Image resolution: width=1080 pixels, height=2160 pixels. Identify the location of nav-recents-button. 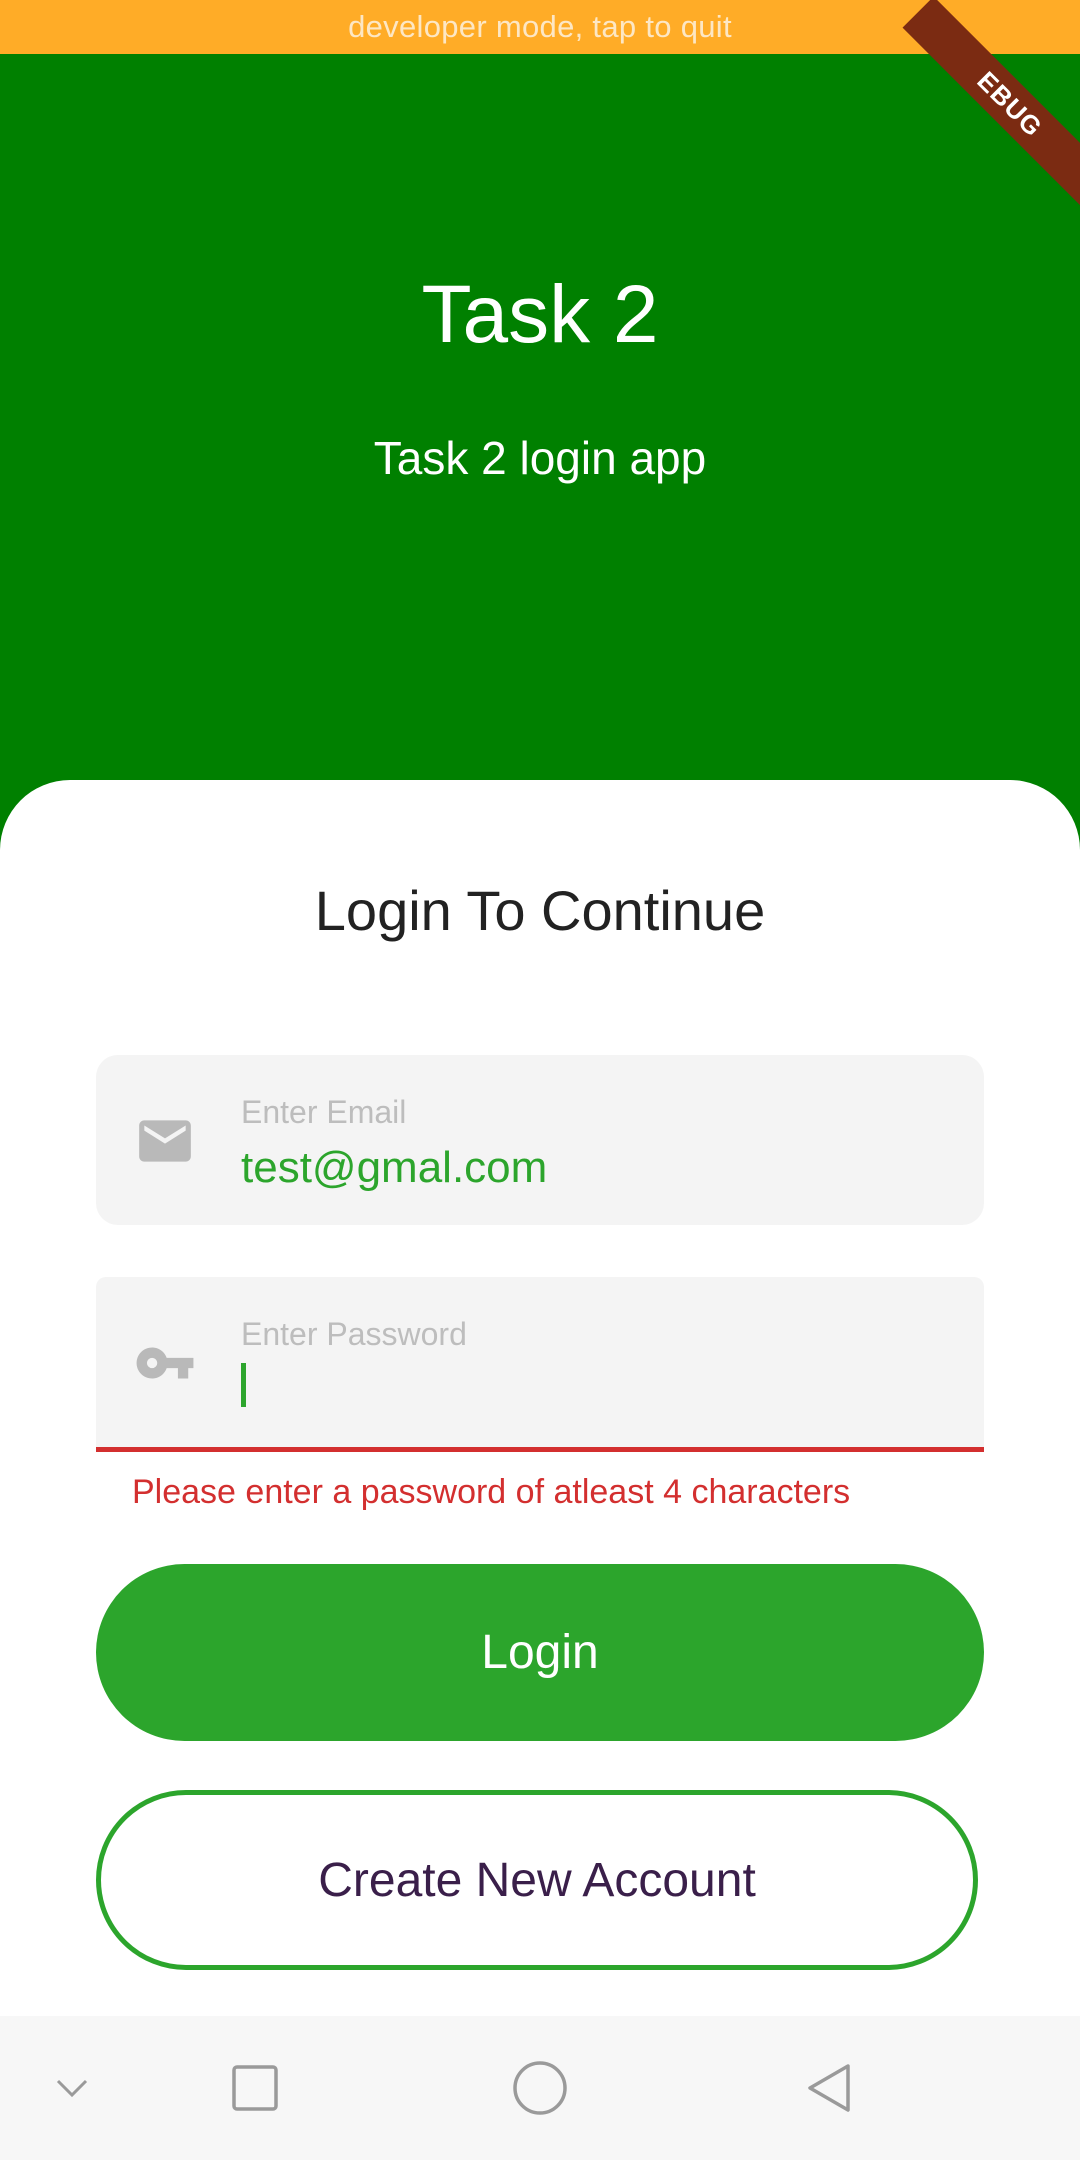
(255, 2088).